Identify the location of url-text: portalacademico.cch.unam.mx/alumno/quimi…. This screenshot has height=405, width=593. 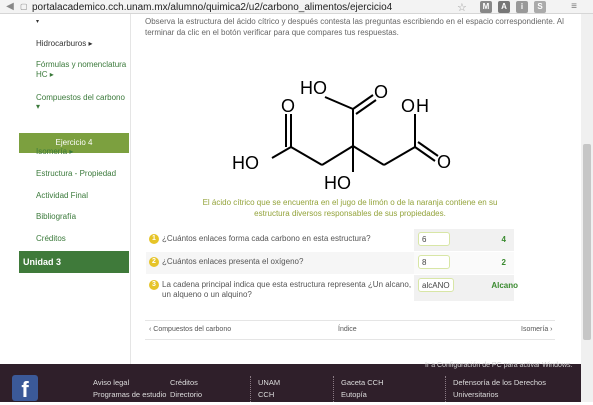
(212, 7).